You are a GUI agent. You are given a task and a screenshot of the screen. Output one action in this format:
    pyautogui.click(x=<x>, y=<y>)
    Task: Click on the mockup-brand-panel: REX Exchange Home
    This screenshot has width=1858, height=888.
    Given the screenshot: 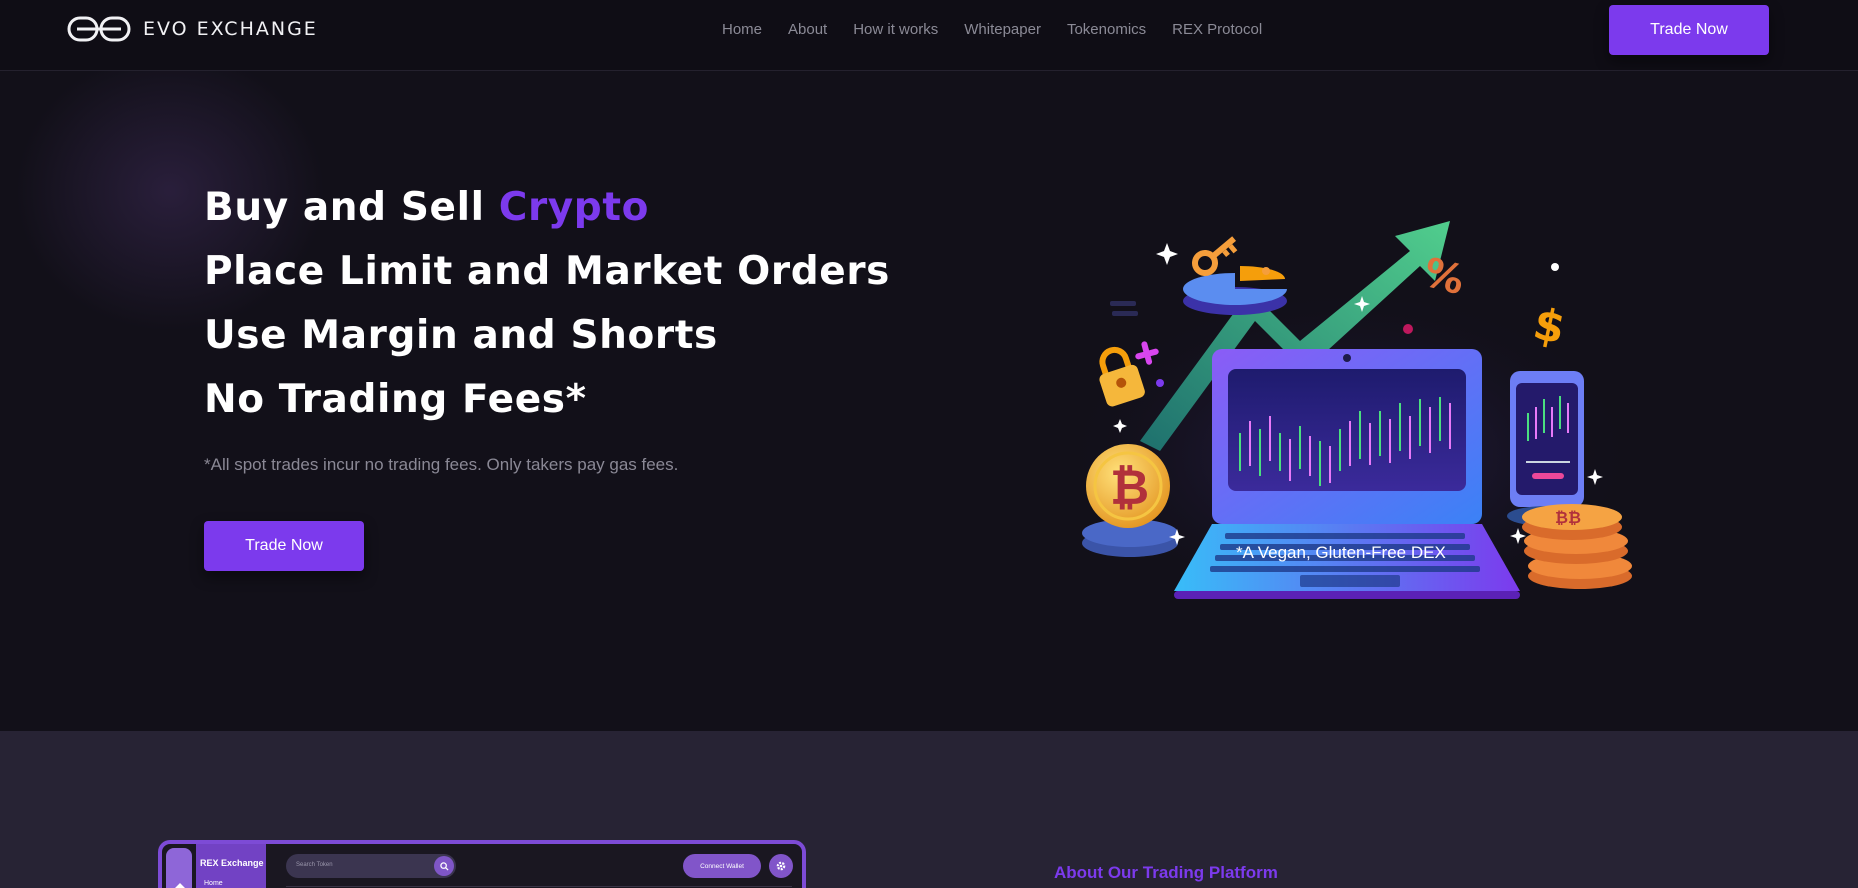 What is the action you would take?
    pyautogui.click(x=231, y=866)
    